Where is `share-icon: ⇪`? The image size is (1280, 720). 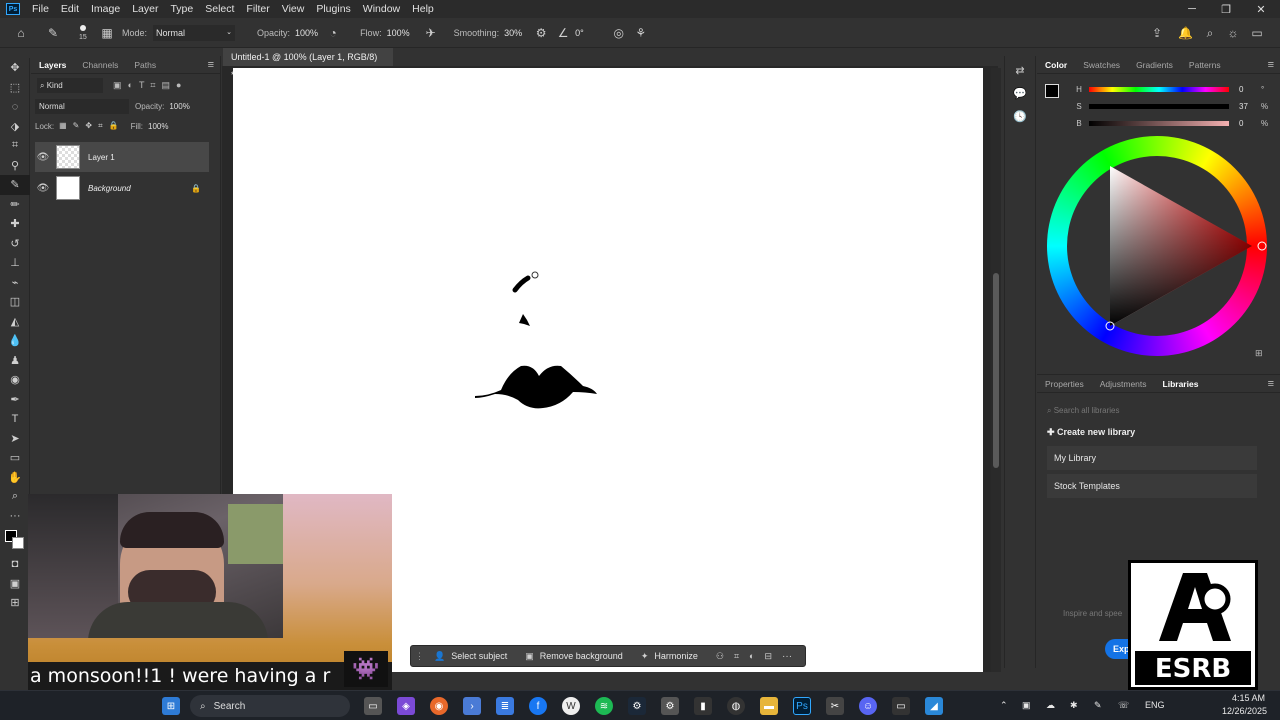 share-icon: ⇪ is located at coordinates (1157, 33).